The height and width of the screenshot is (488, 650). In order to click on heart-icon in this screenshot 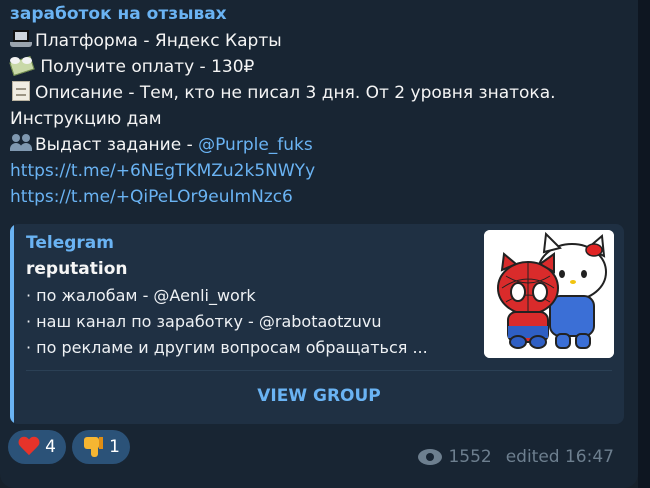, I will do `click(27, 447)`.